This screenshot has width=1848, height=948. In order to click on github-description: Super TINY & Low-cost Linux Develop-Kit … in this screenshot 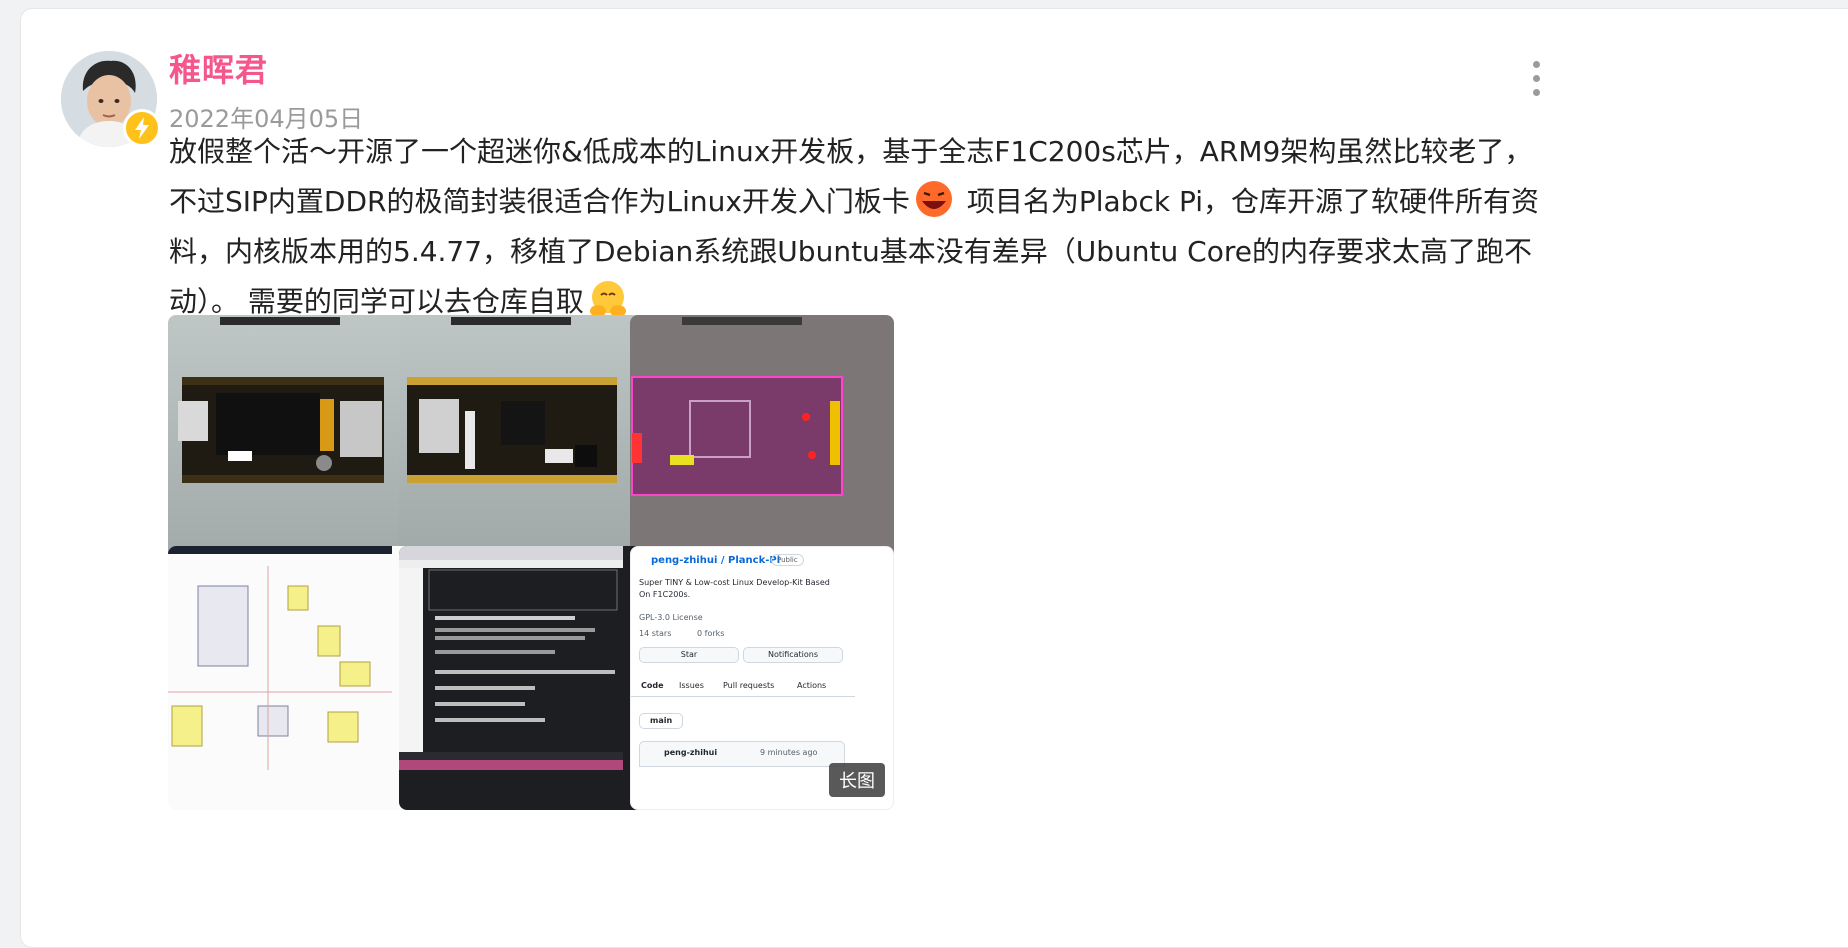, I will do `click(734, 588)`.